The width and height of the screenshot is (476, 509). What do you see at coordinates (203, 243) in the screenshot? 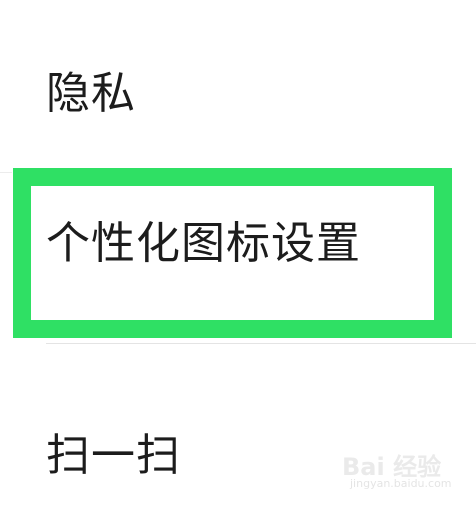
I see `menu-item-label: 个性化图标设置` at bounding box center [203, 243].